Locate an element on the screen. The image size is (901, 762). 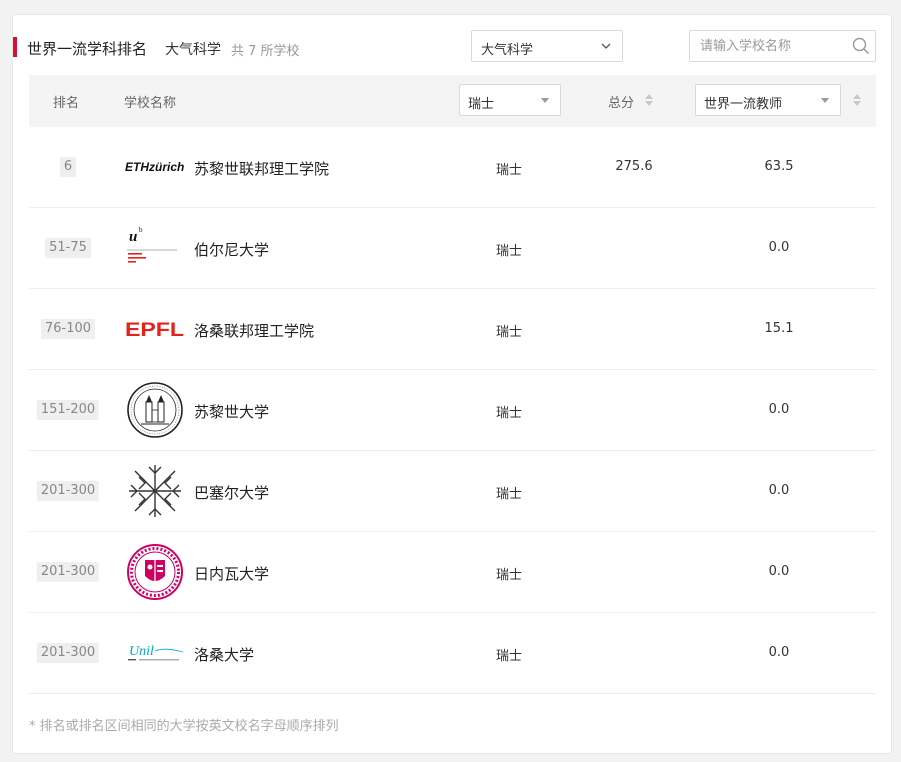
school-name: 伯尔尼大学 is located at coordinates (231, 249).